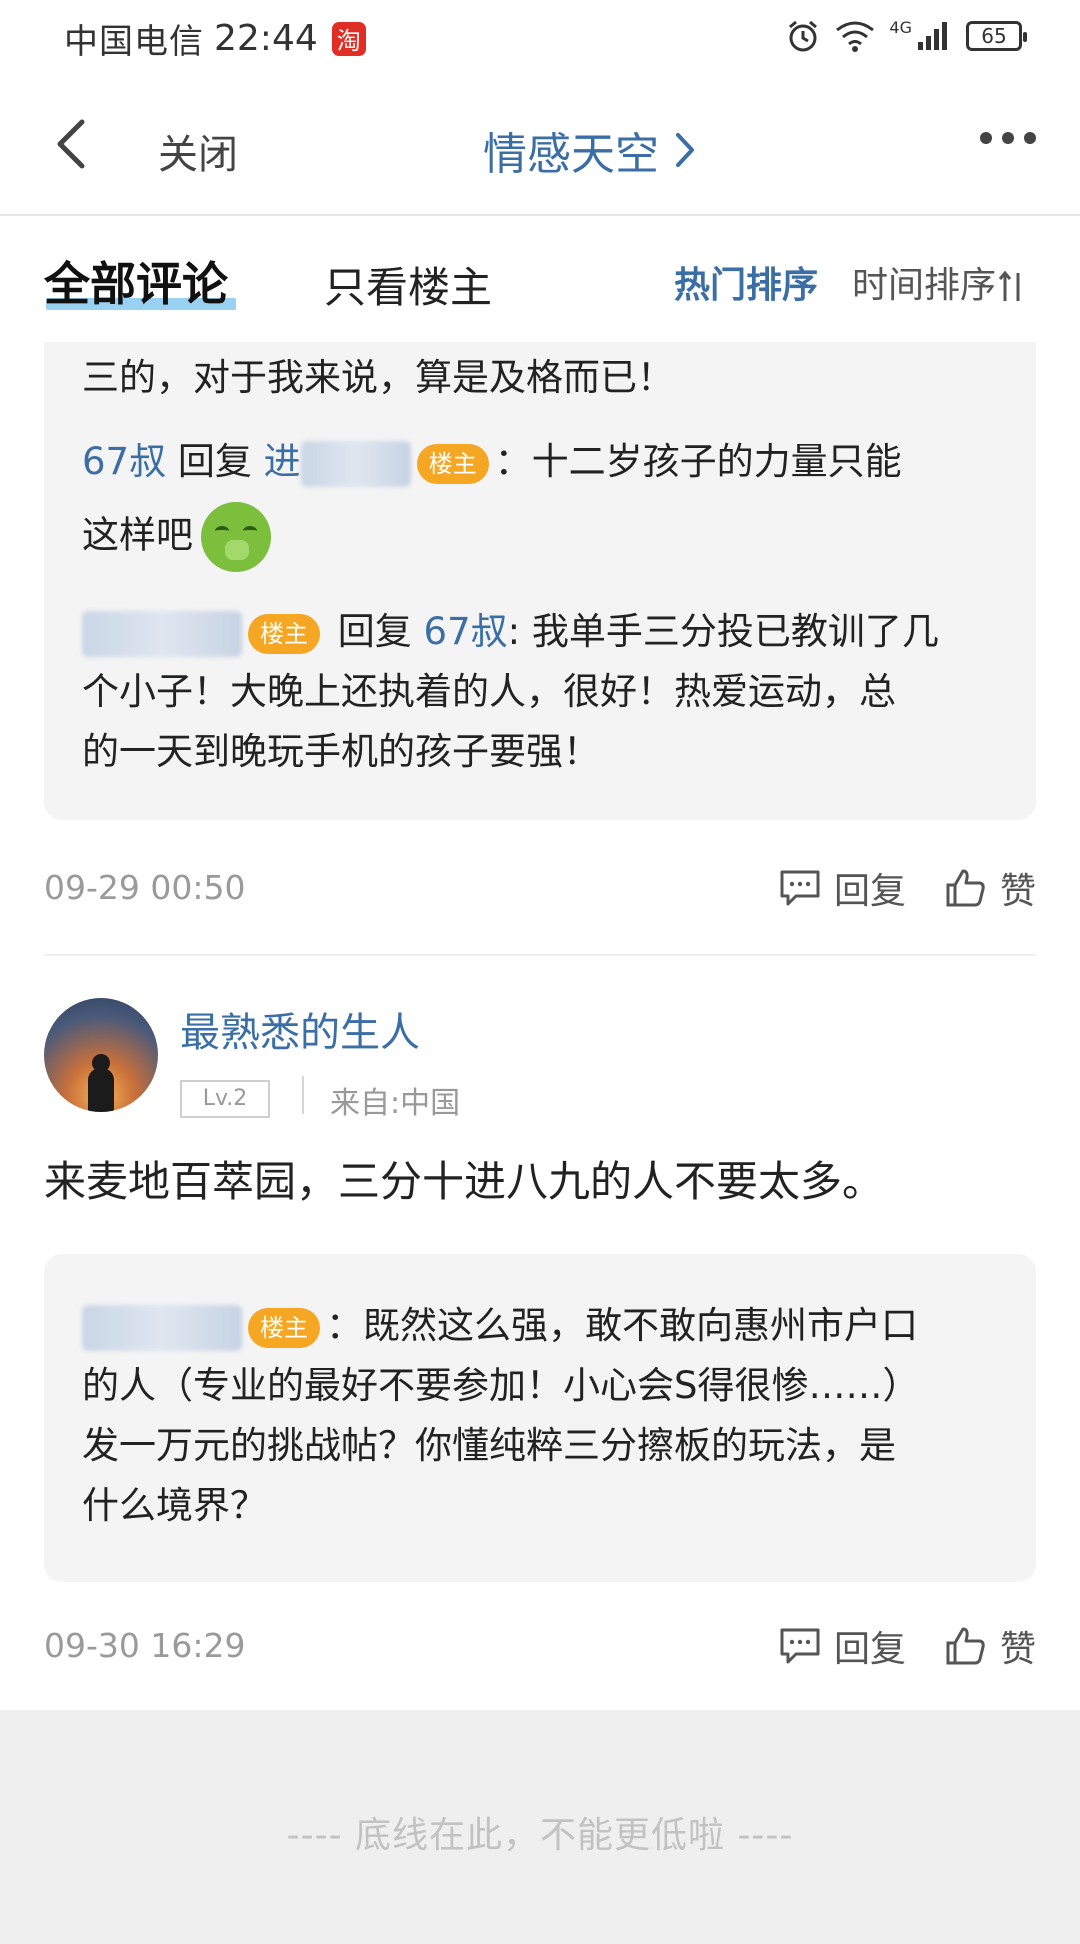 The image size is (1080, 1944). I want to click on comment-location: 来自:中国, so click(395, 1103).